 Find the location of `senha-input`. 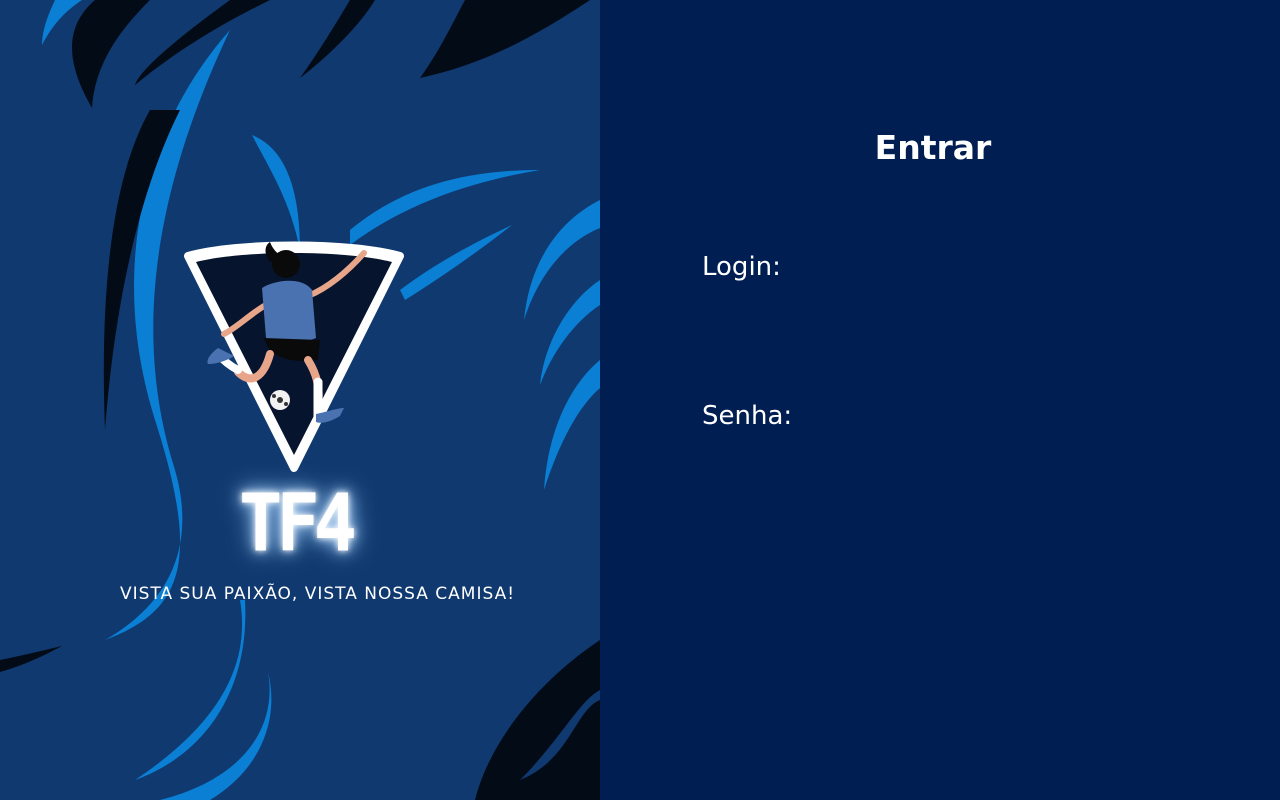

senha-input is located at coordinates (937, 465).